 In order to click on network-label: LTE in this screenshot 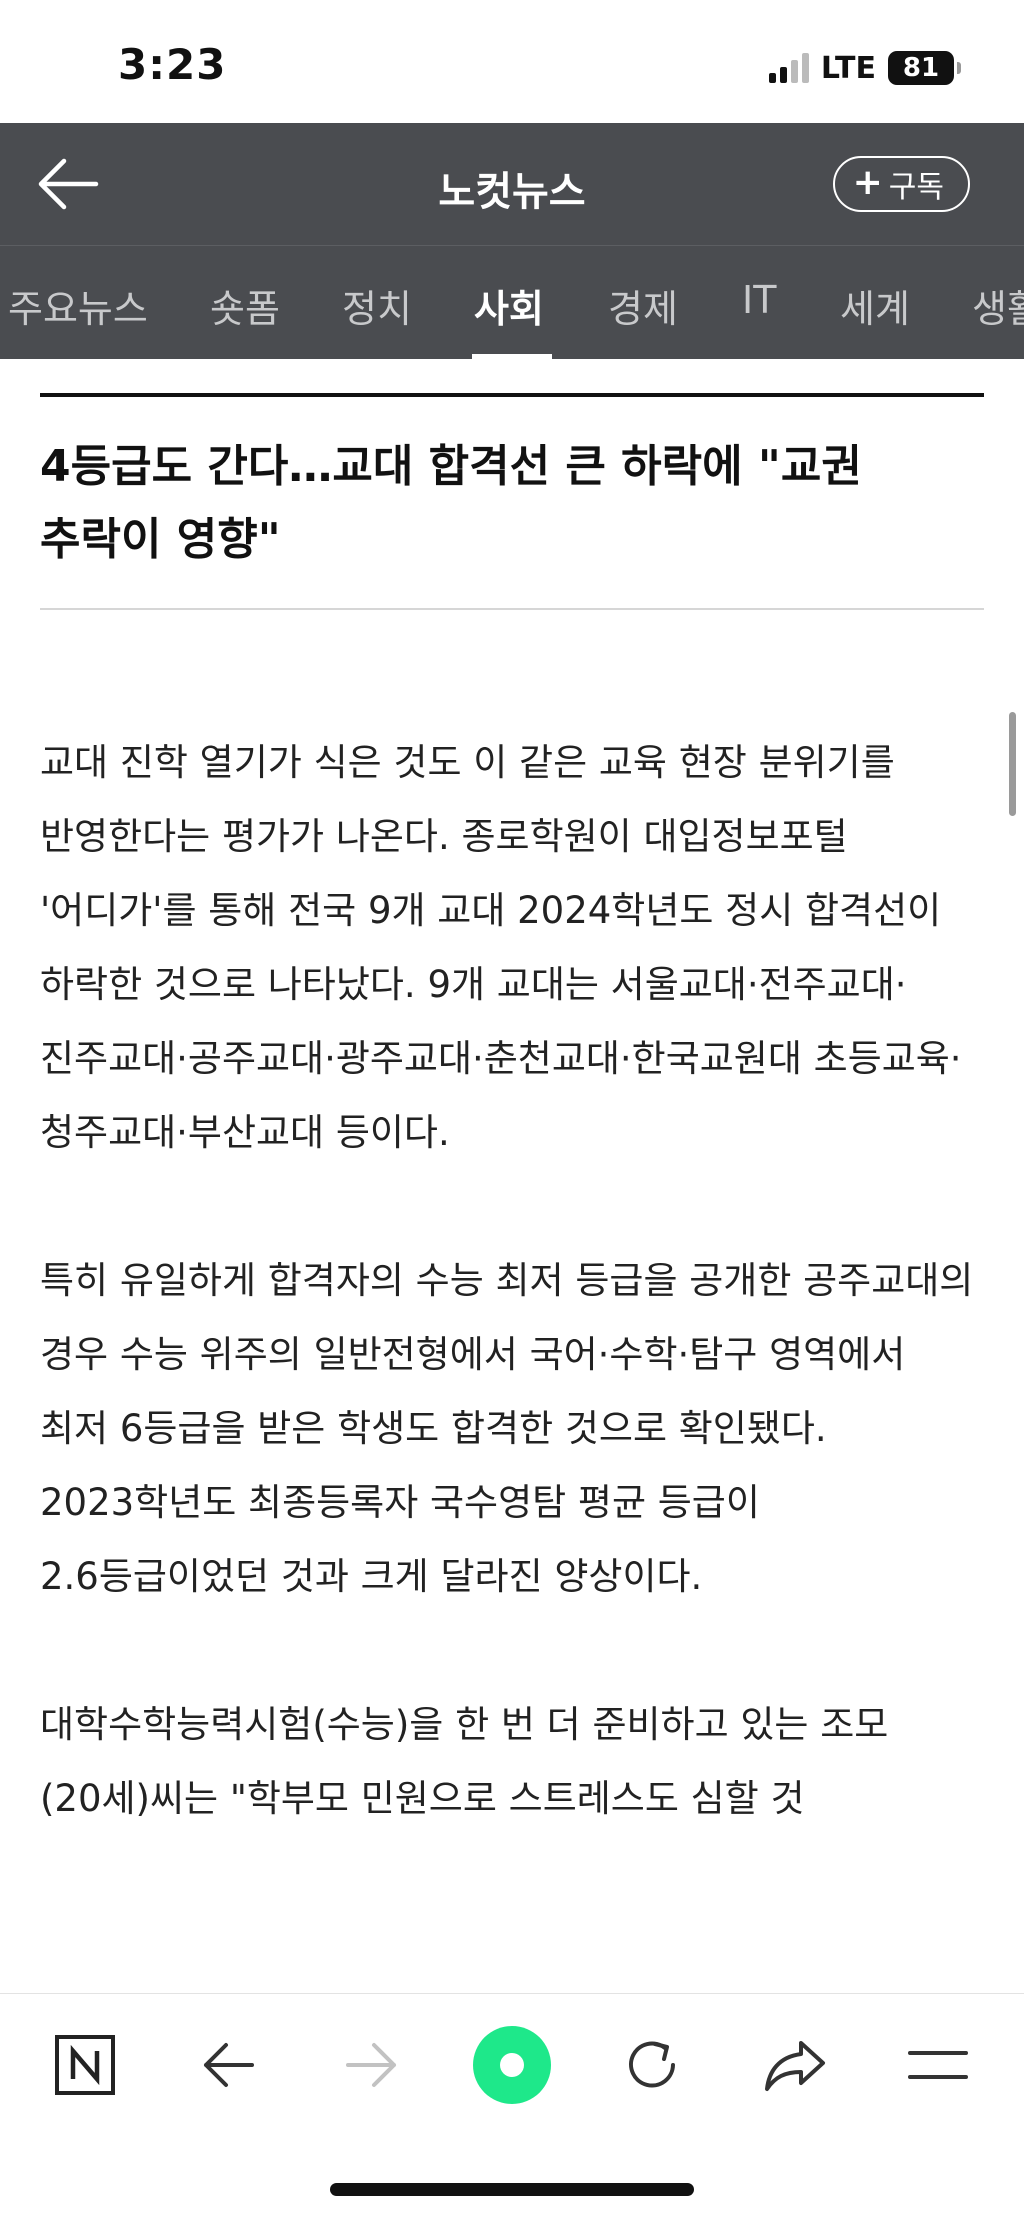, I will do `click(848, 68)`.